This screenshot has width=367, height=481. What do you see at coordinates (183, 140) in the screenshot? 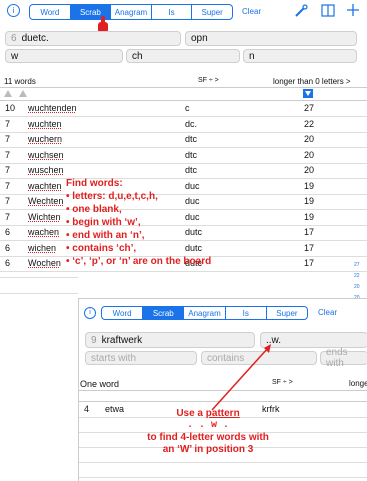
I see `table-row: 7 wuchern dtc 20` at bounding box center [183, 140].